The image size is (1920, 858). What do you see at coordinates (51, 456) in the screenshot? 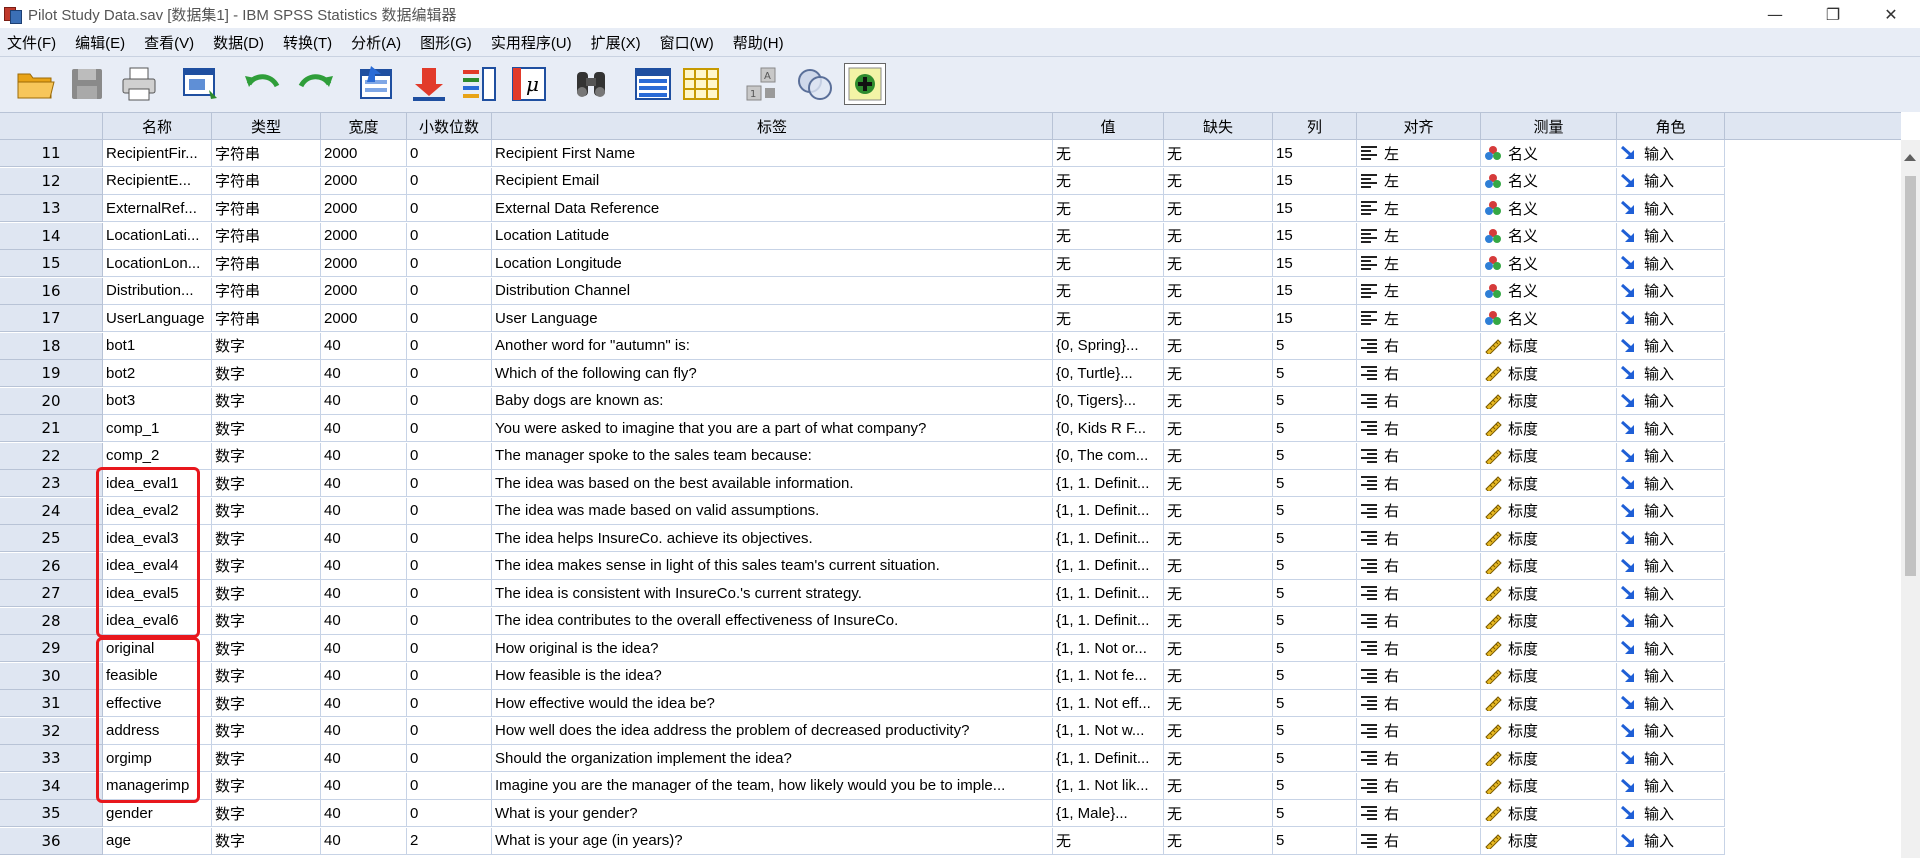
I see `row-header: 22` at bounding box center [51, 456].